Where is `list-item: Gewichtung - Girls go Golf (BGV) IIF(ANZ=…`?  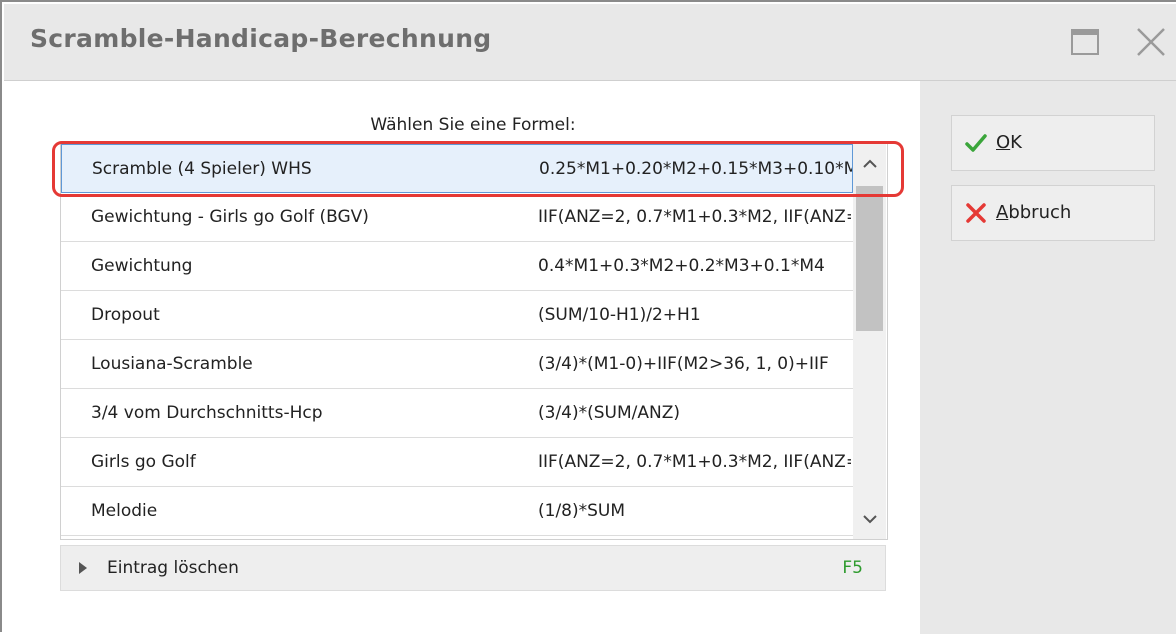
list-item: Gewichtung - Girls go Golf (BGV) IIF(ANZ=… is located at coordinates (457, 217).